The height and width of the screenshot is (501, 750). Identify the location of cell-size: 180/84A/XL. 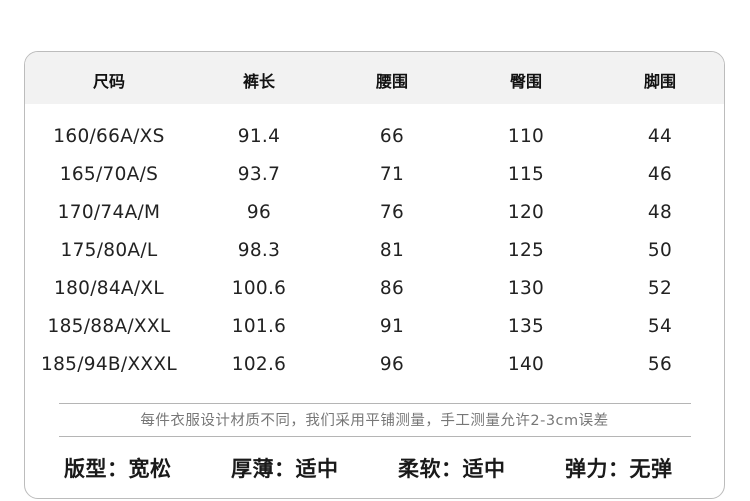
(109, 288).